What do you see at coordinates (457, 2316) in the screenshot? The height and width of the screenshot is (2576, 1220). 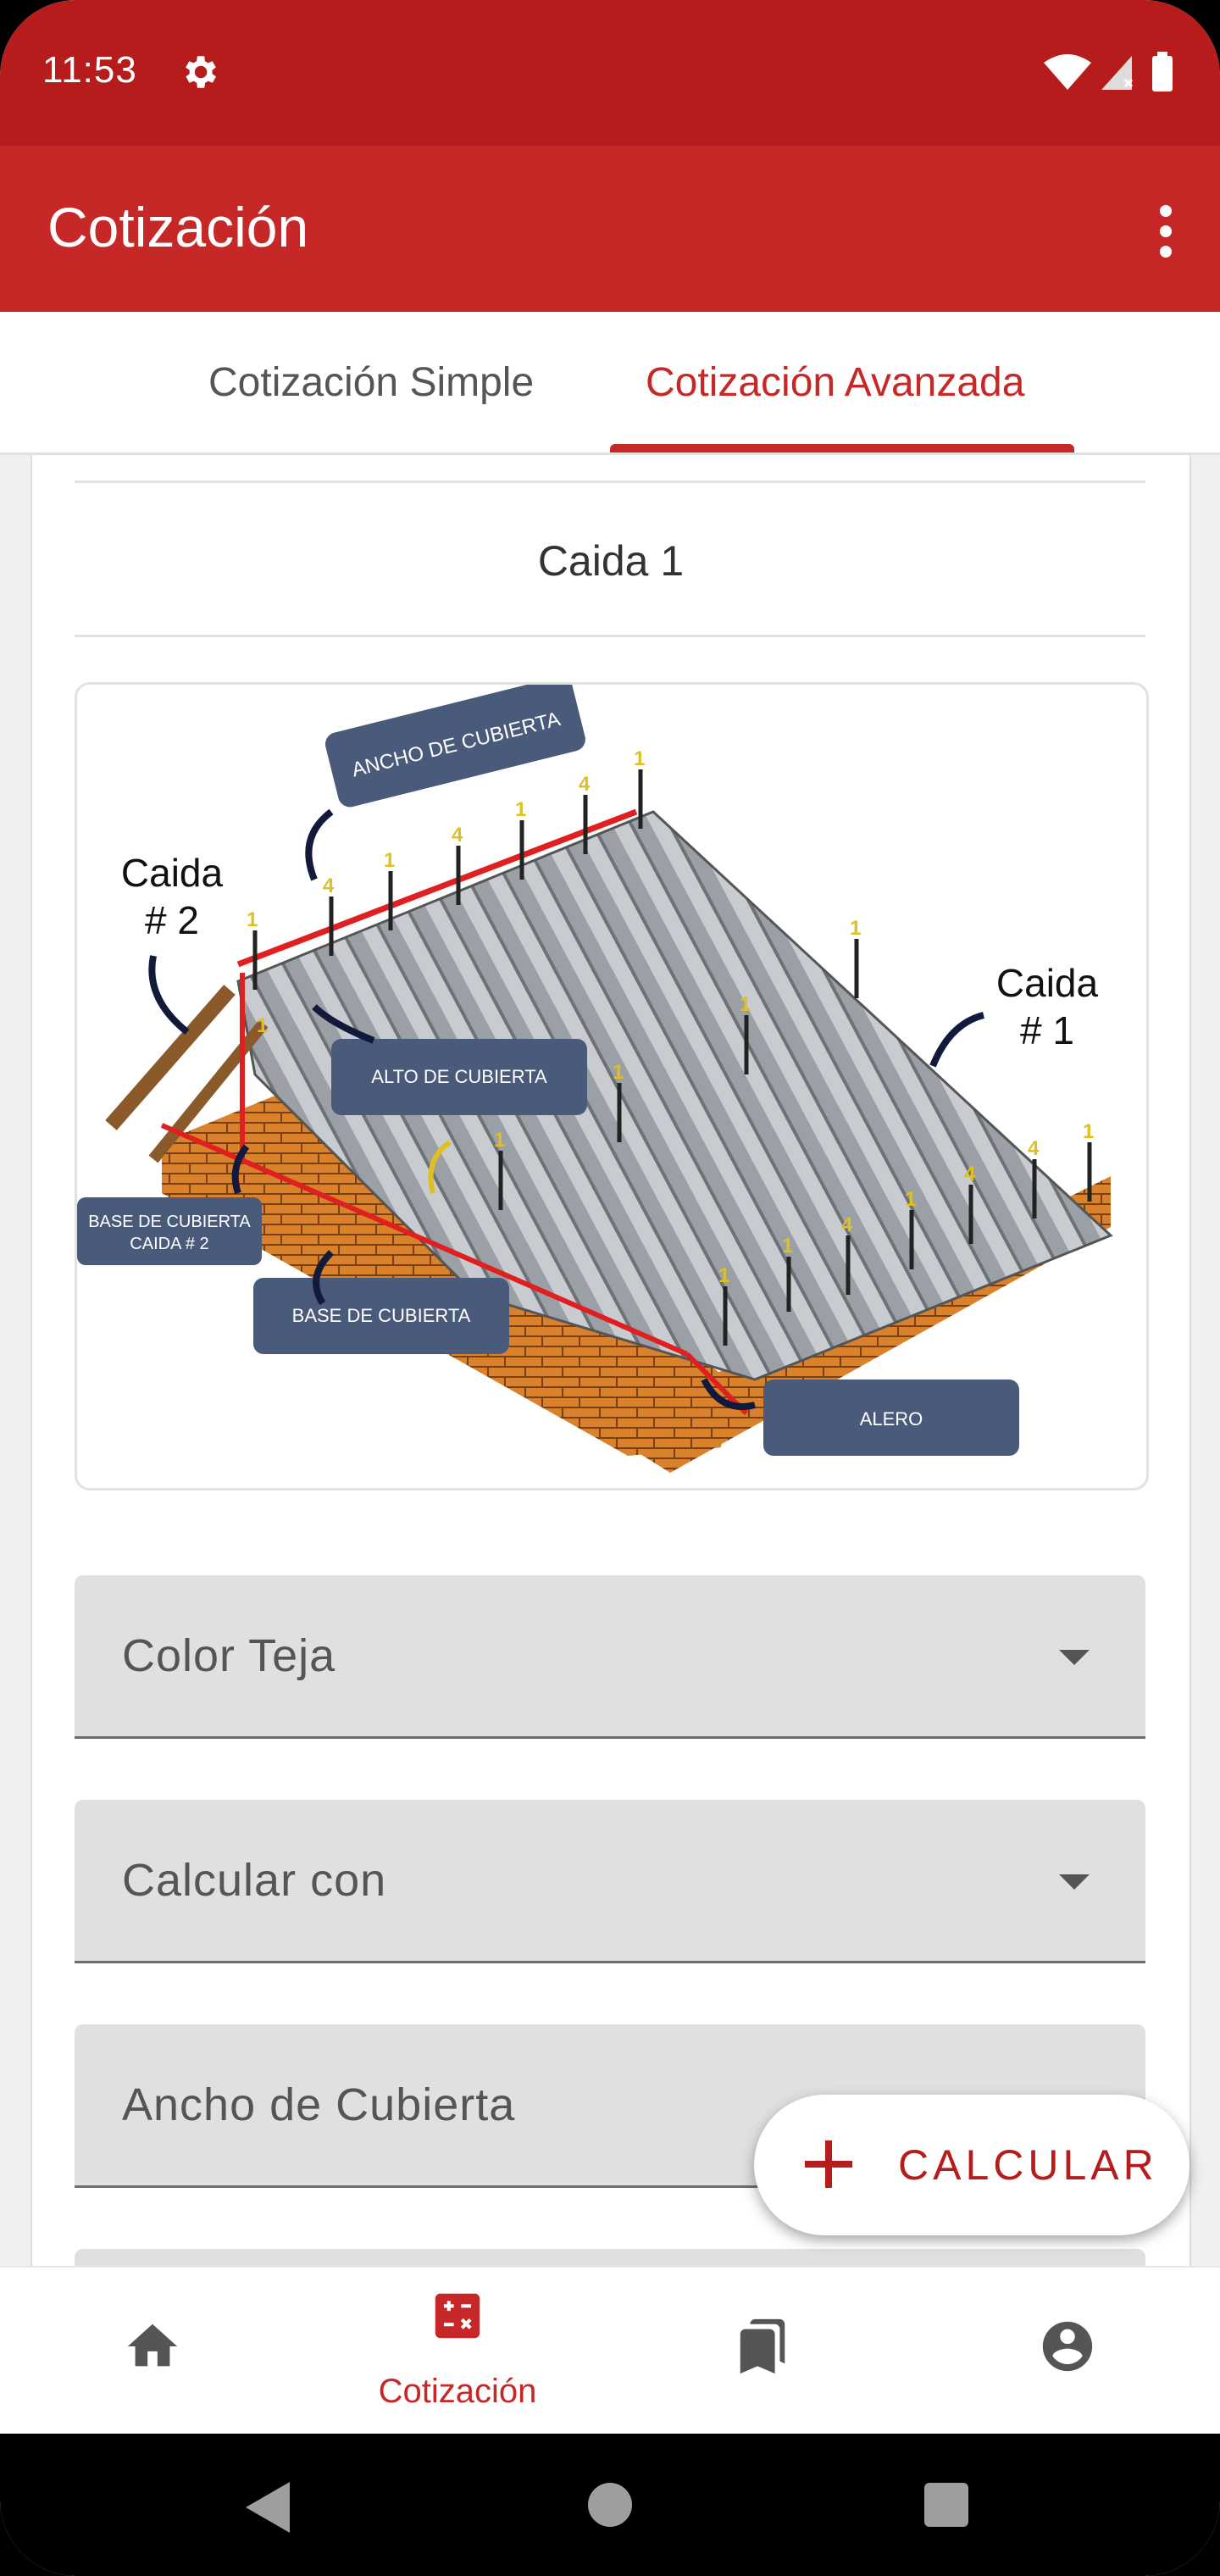 I see `calculator-icon` at bounding box center [457, 2316].